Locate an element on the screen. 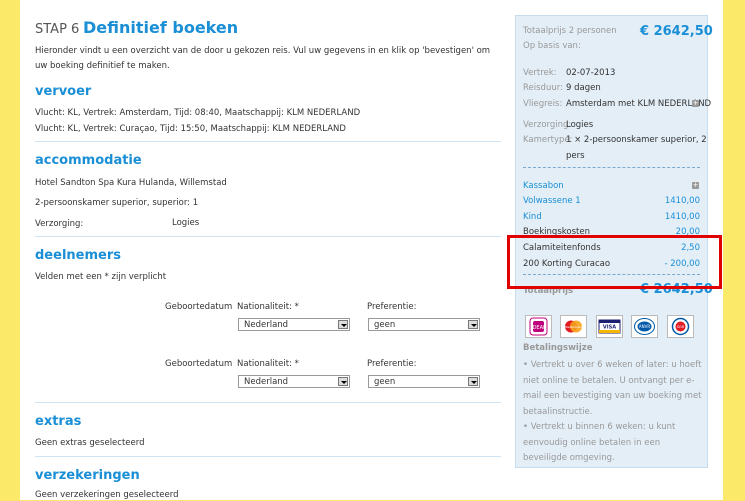  detail-value: 1 × 2-persoonskamer superior, 2 is located at coordinates (636, 140).